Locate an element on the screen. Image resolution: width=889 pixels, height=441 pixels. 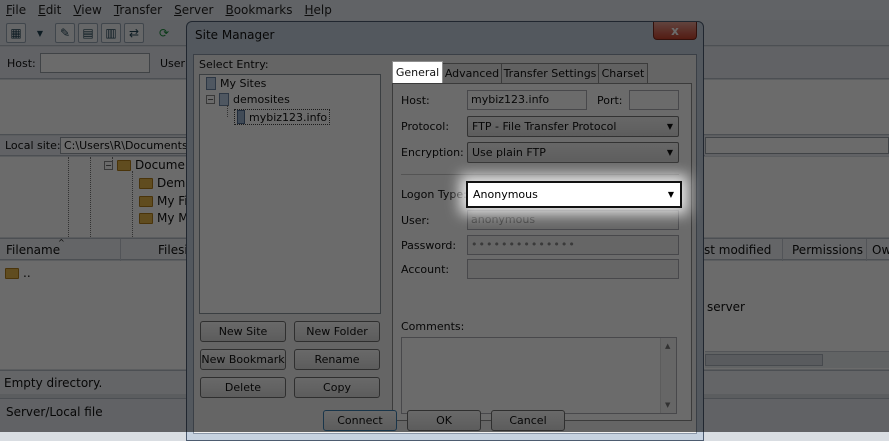
tab-general: General is located at coordinates (417, 72).